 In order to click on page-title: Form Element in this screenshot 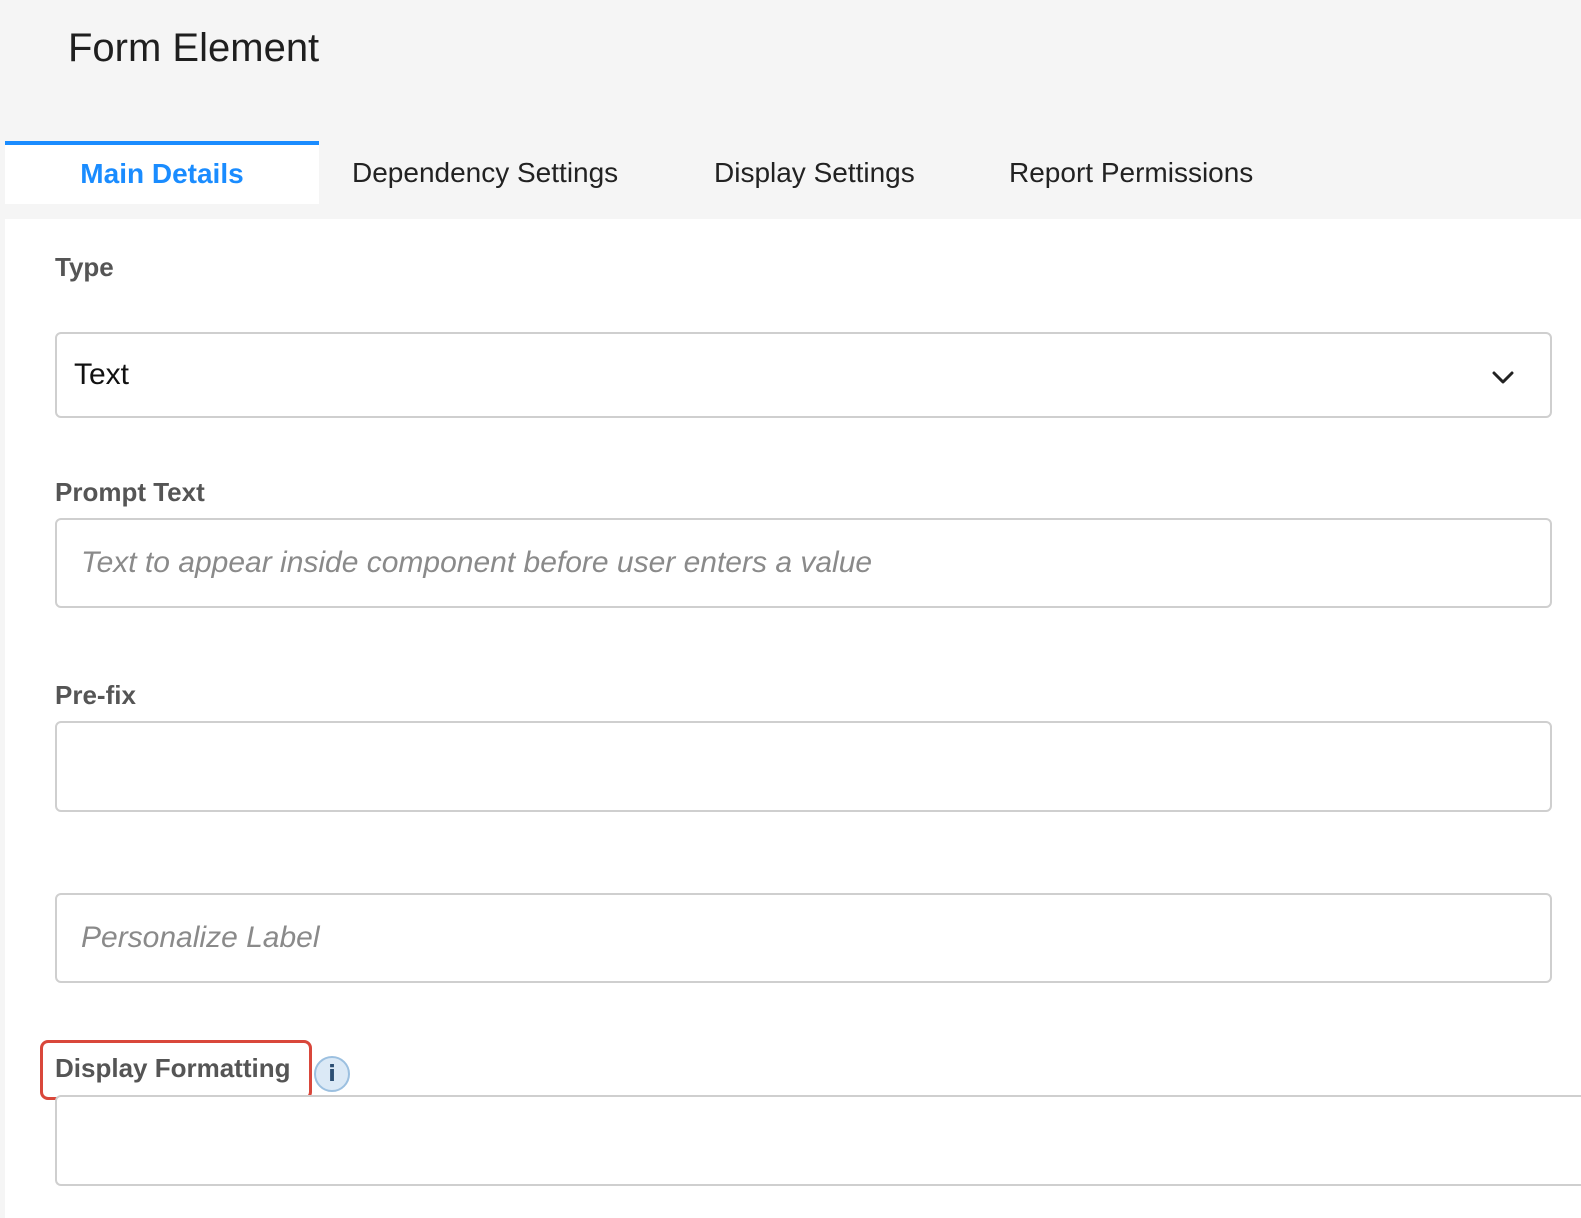, I will do `click(194, 48)`.